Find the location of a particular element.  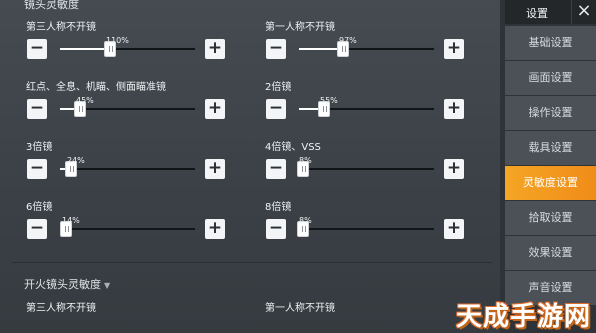

slider-value: 55% is located at coordinates (329, 100).